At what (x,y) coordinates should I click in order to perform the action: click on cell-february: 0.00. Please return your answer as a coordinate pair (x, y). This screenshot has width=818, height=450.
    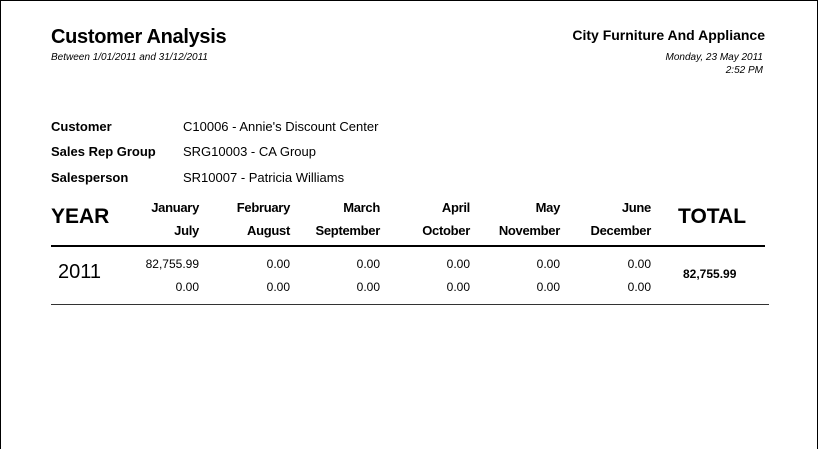
    Looking at the image, I should click on (278, 264).